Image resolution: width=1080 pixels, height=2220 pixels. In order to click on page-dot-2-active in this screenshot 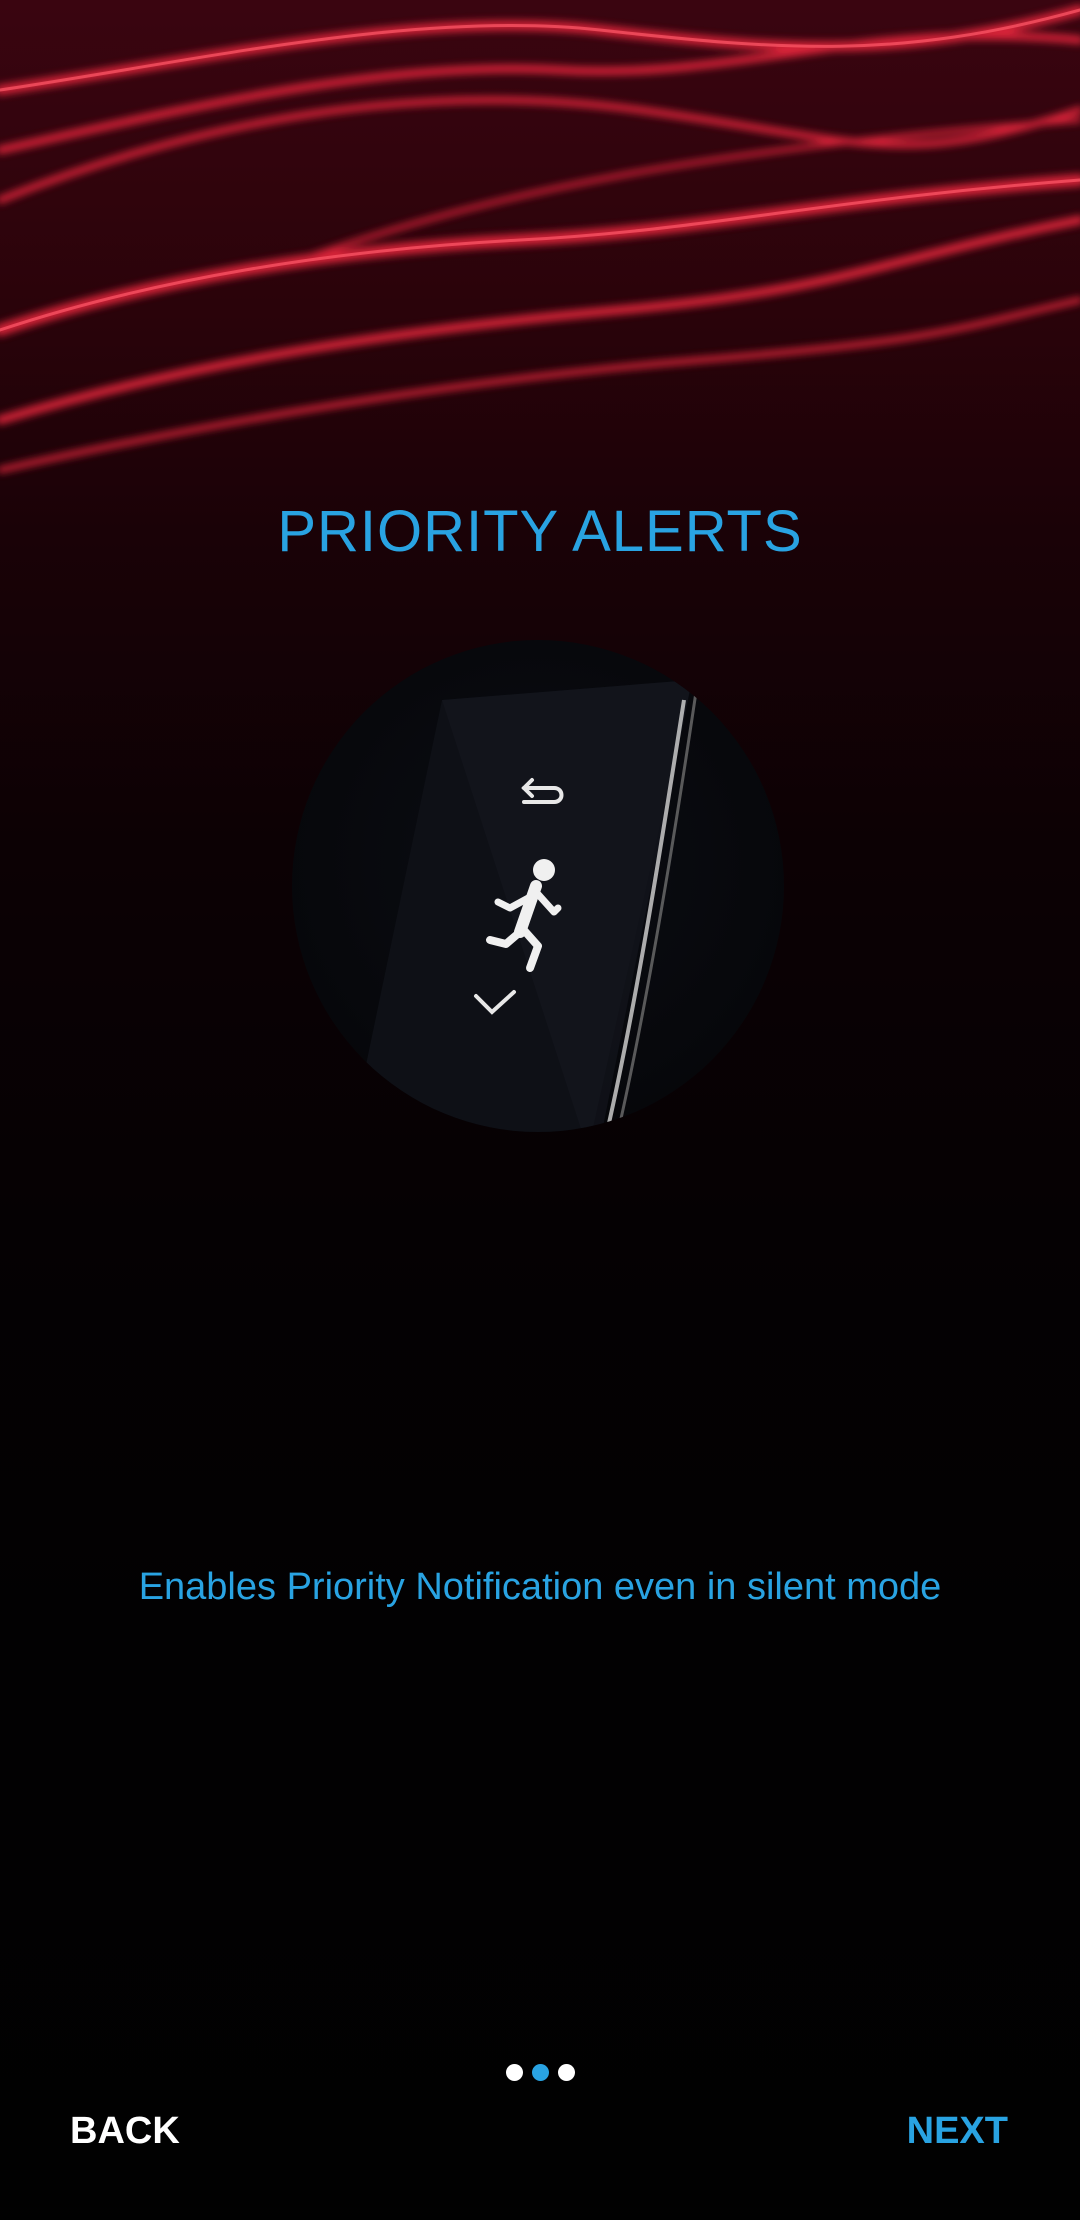, I will do `click(540, 2072)`.